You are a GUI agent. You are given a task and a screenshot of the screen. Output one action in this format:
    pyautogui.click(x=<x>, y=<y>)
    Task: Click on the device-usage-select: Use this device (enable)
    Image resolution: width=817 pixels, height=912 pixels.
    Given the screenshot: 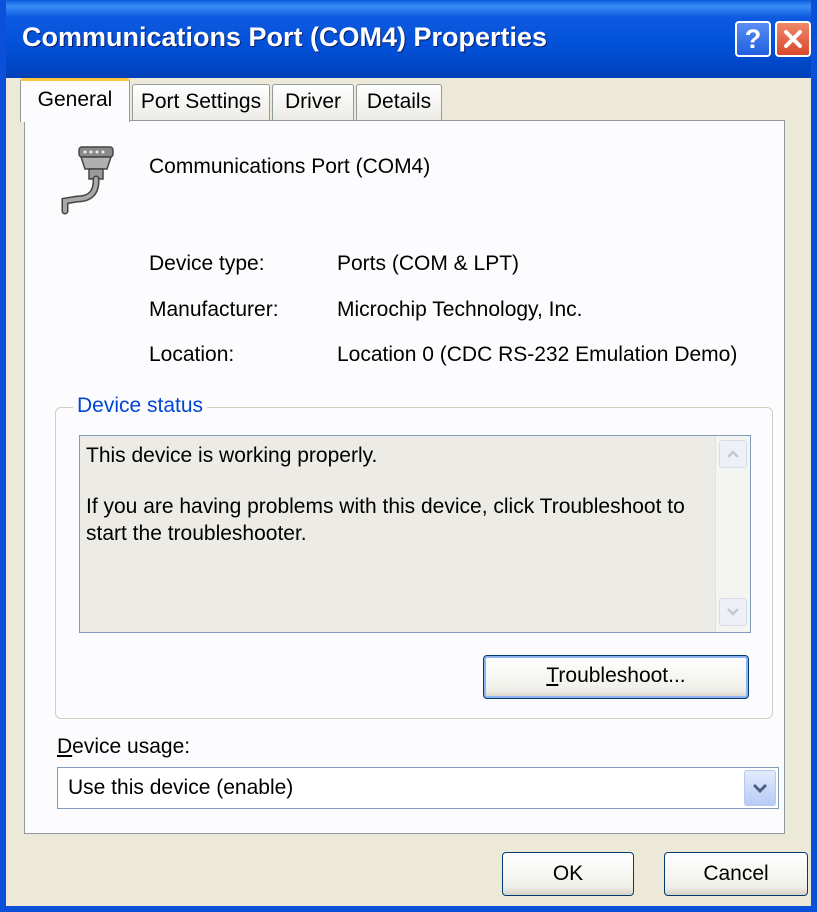 What is the action you would take?
    pyautogui.click(x=418, y=788)
    